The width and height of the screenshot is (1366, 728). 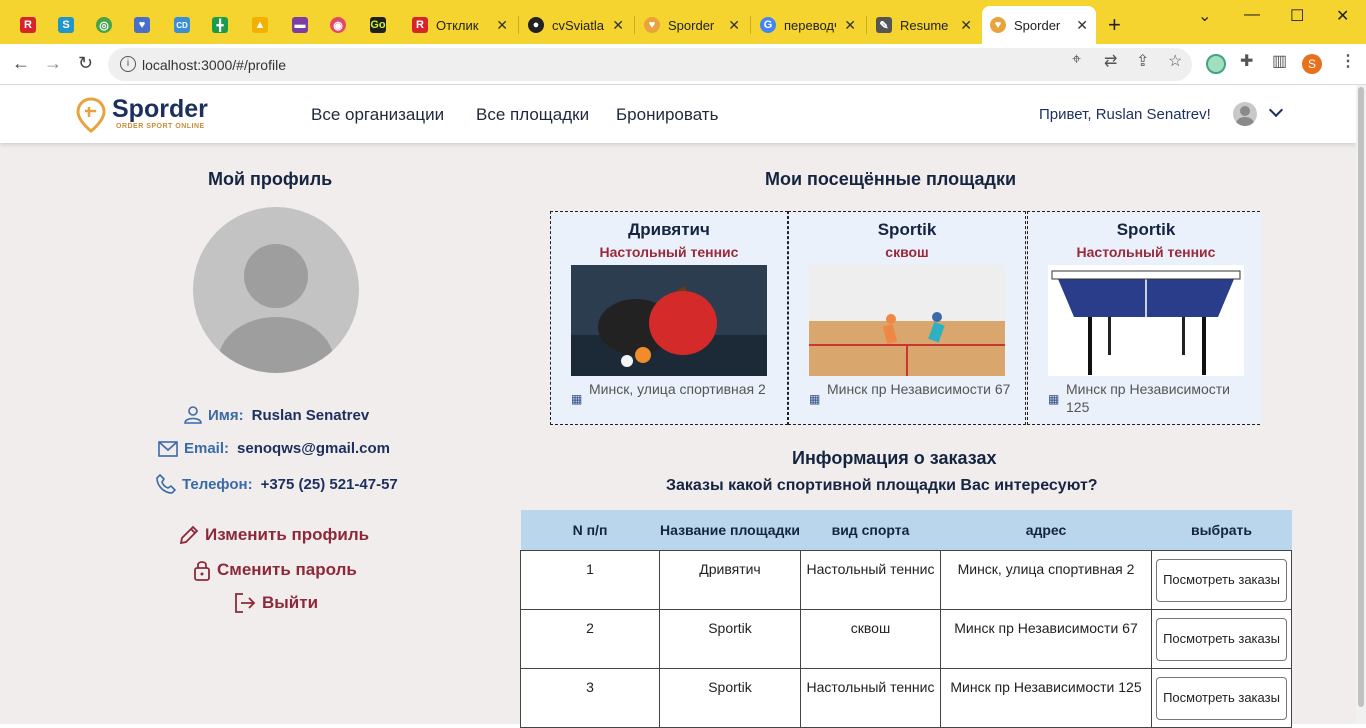 What do you see at coordinates (1046, 530) in the screenshot?
I see `column-header: адрес` at bounding box center [1046, 530].